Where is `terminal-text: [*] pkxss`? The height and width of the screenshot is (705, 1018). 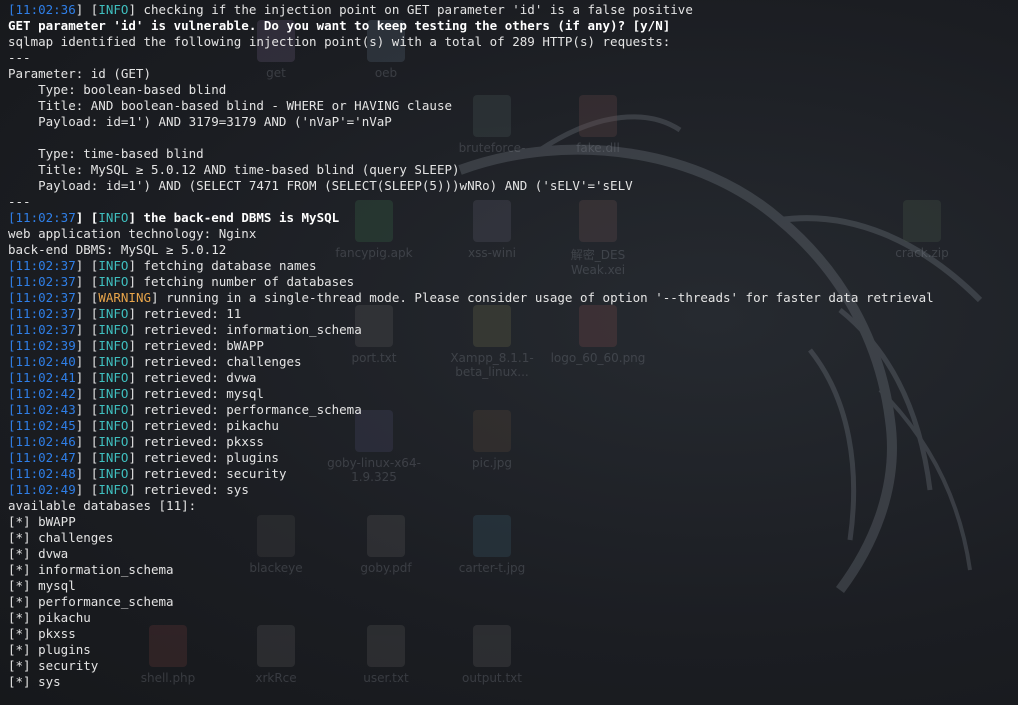
terminal-text: [*] pkxss is located at coordinates (42, 633).